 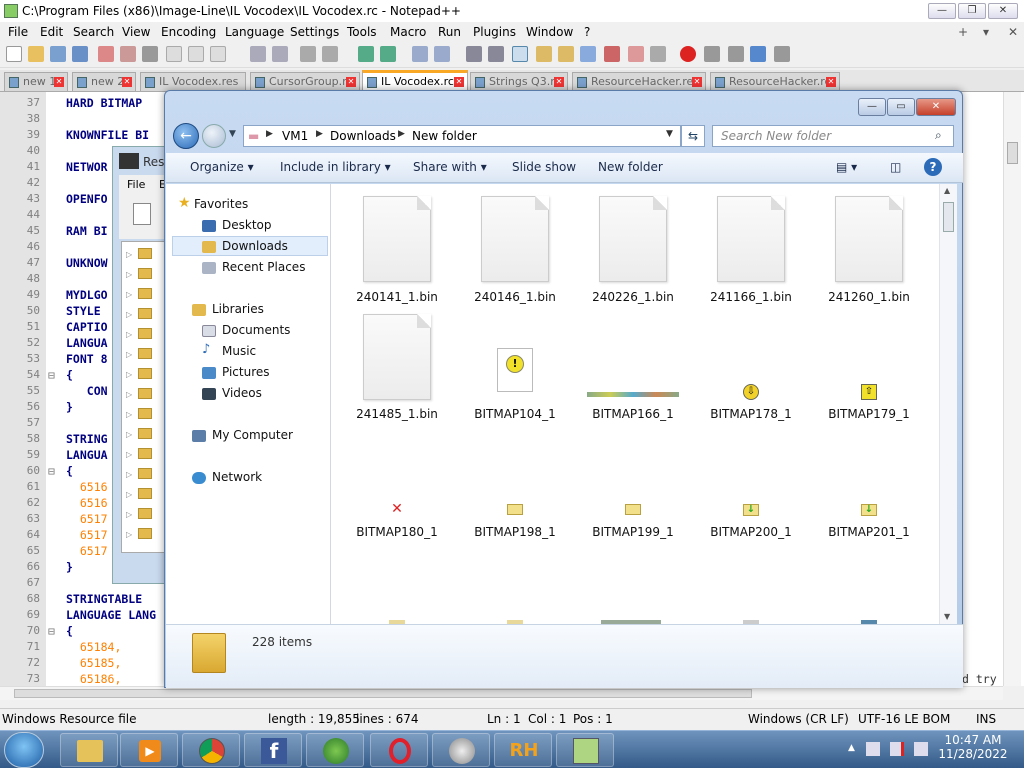 I want to click on menu-search: Search, so click(x=93, y=32).